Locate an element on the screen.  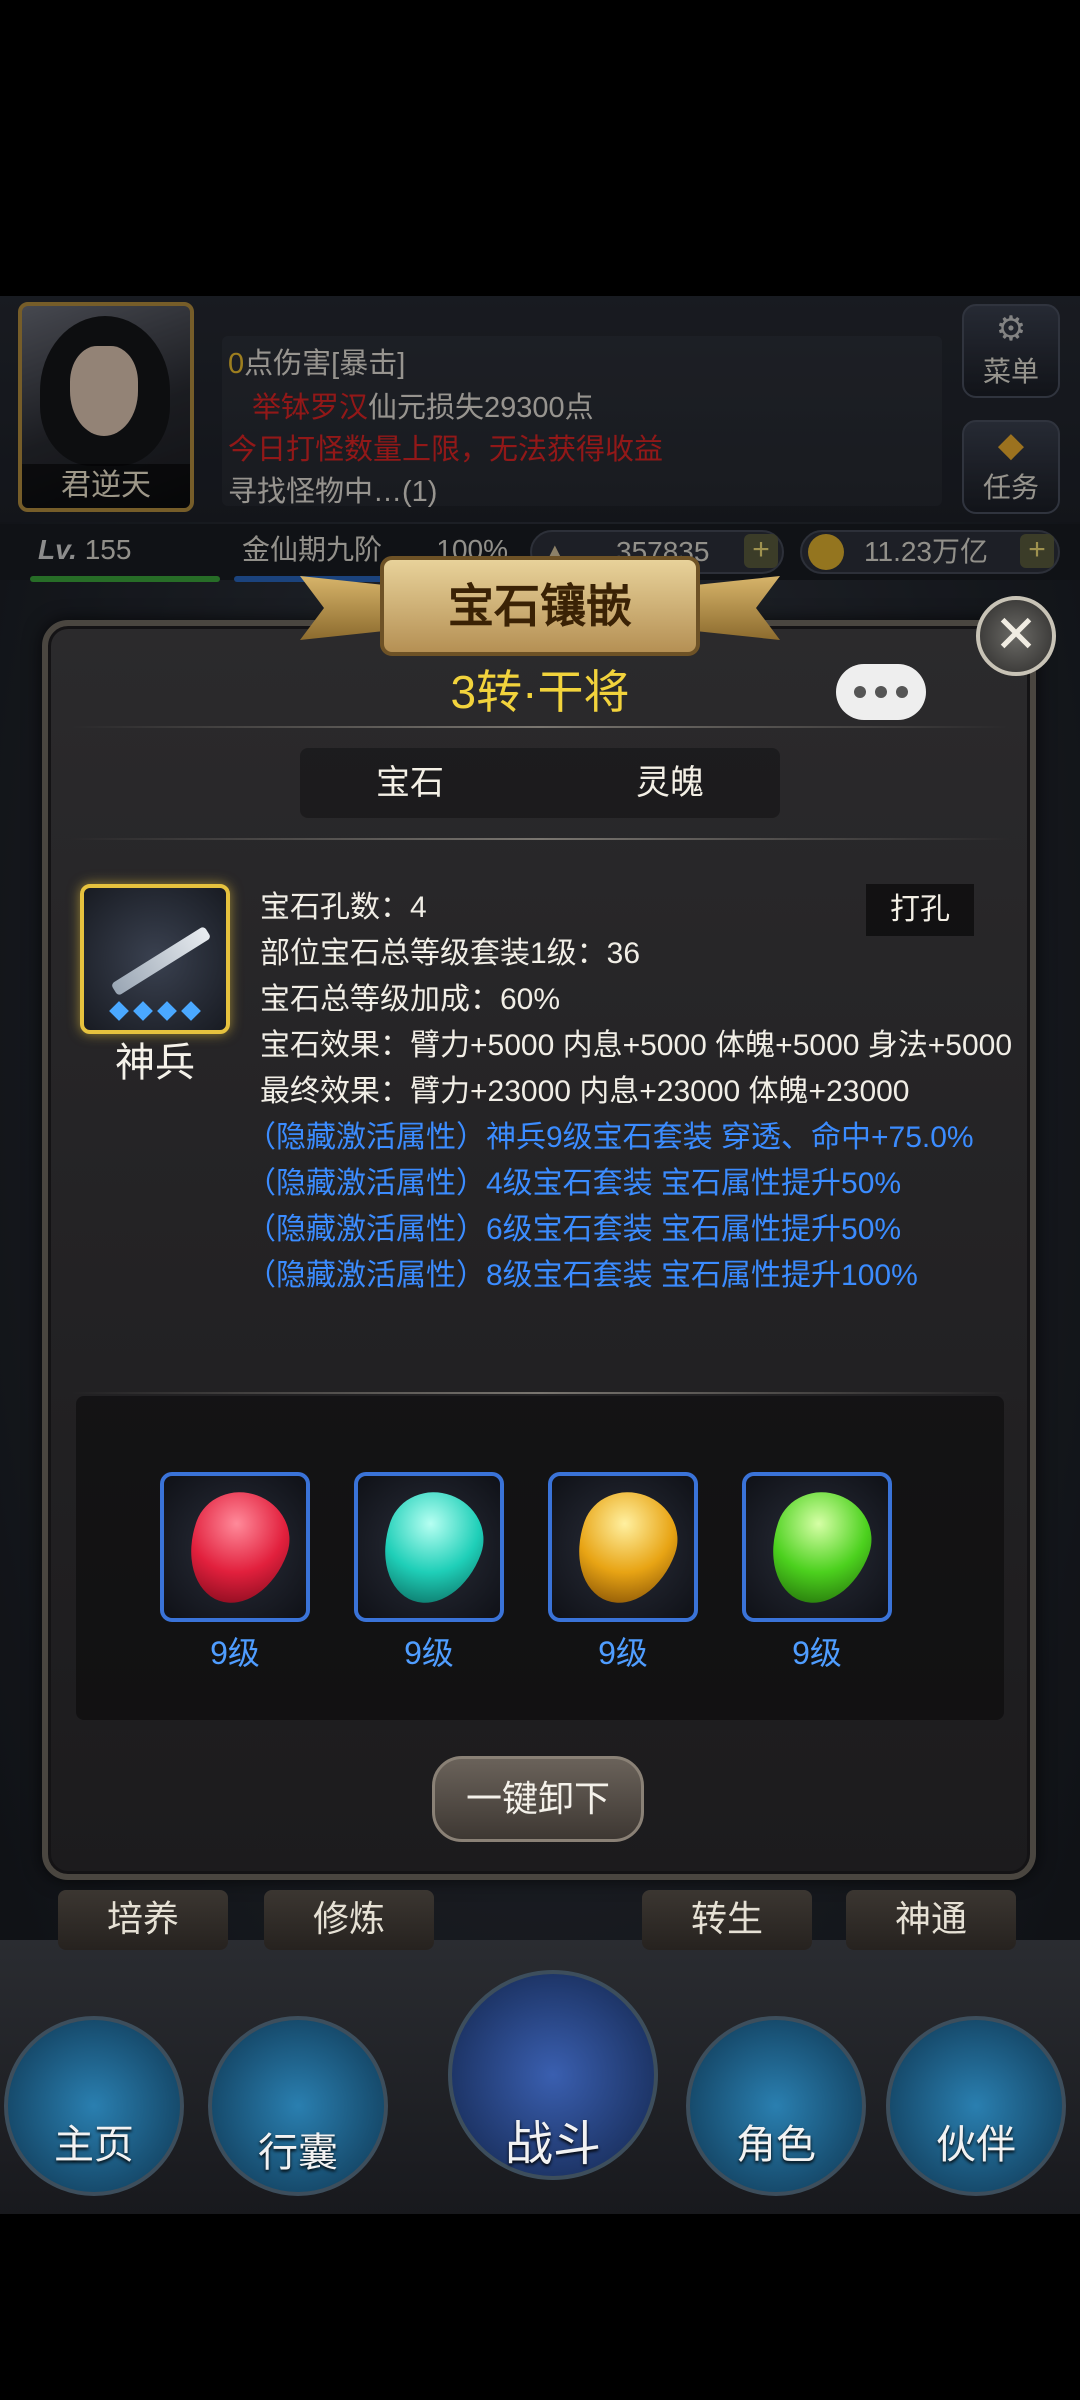
subnav-train: 修炼 is located at coordinates (349, 1920).